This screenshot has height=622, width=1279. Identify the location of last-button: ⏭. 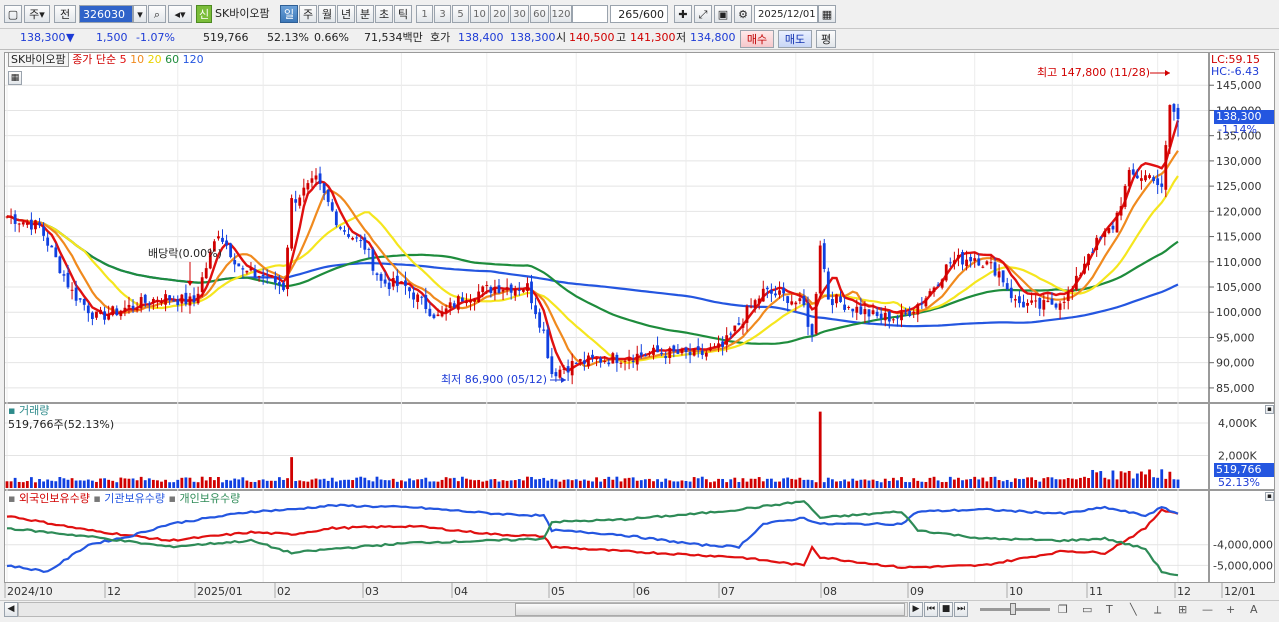
(961, 609).